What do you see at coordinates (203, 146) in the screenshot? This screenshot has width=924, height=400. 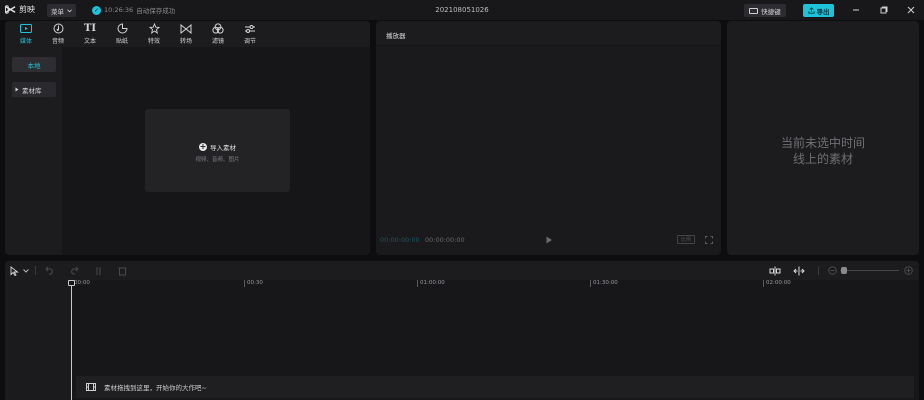 I see `plus-icon: +` at bounding box center [203, 146].